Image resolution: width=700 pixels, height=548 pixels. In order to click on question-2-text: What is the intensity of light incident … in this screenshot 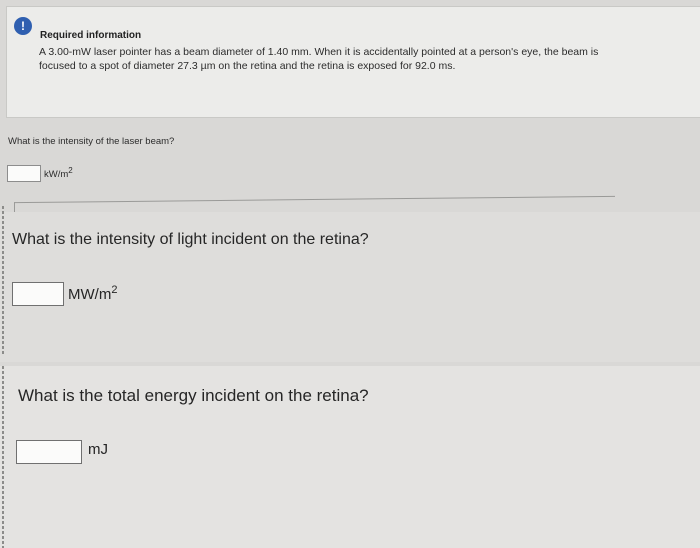, I will do `click(190, 239)`.